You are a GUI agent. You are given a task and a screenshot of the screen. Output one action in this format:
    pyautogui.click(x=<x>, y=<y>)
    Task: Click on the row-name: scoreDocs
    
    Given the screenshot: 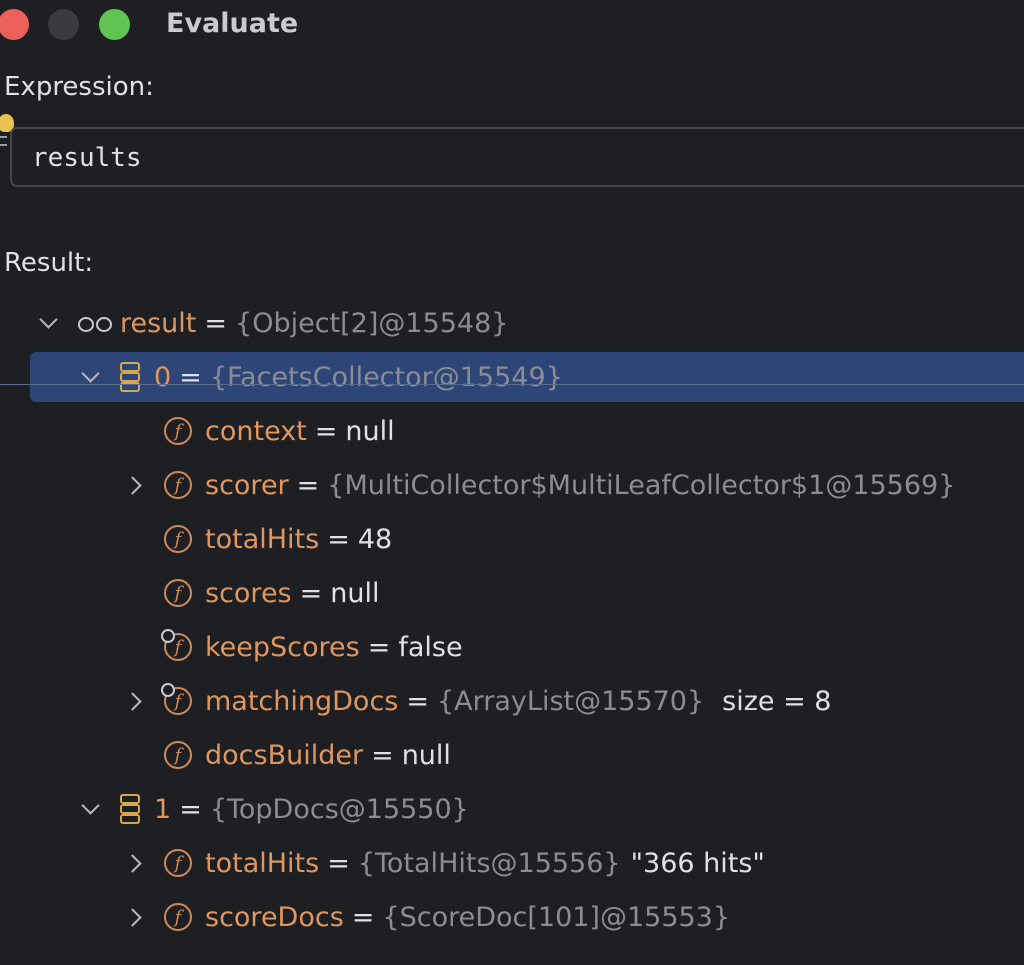 What is the action you would take?
    pyautogui.click(x=274, y=917)
    